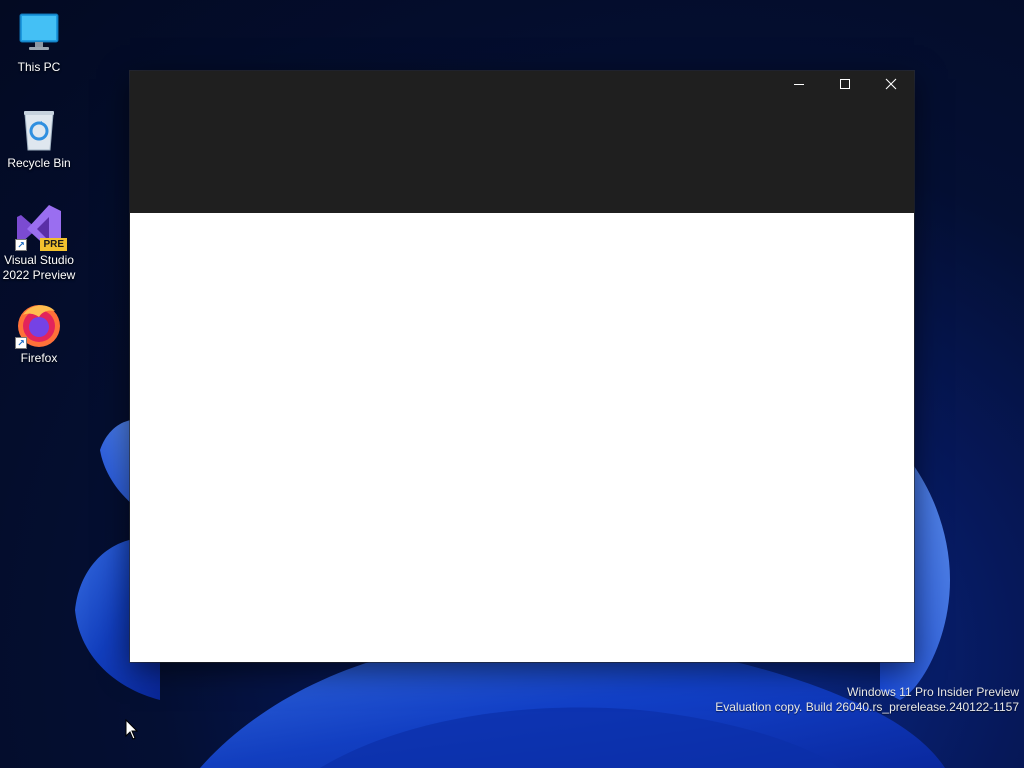  What do you see at coordinates (39, 325) in the screenshot?
I see `firefox-icon: ↗` at bounding box center [39, 325].